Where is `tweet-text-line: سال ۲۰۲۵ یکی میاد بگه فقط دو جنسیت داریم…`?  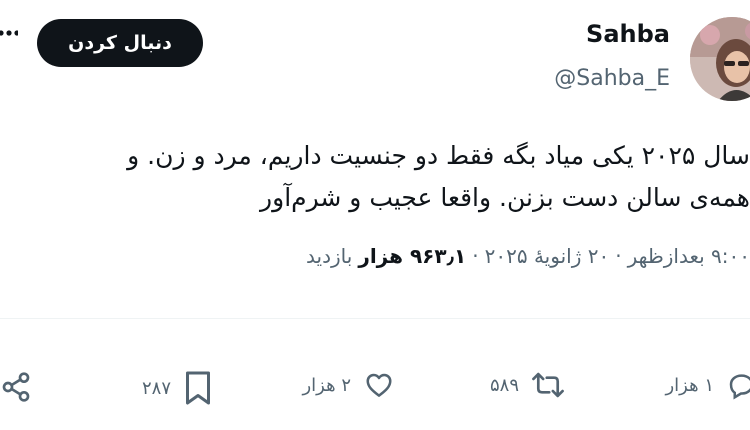 tweet-text-line: سال ۲۰۲۵ یکی میاد بگه فقط دو جنسیت داریم… is located at coordinates (438, 155).